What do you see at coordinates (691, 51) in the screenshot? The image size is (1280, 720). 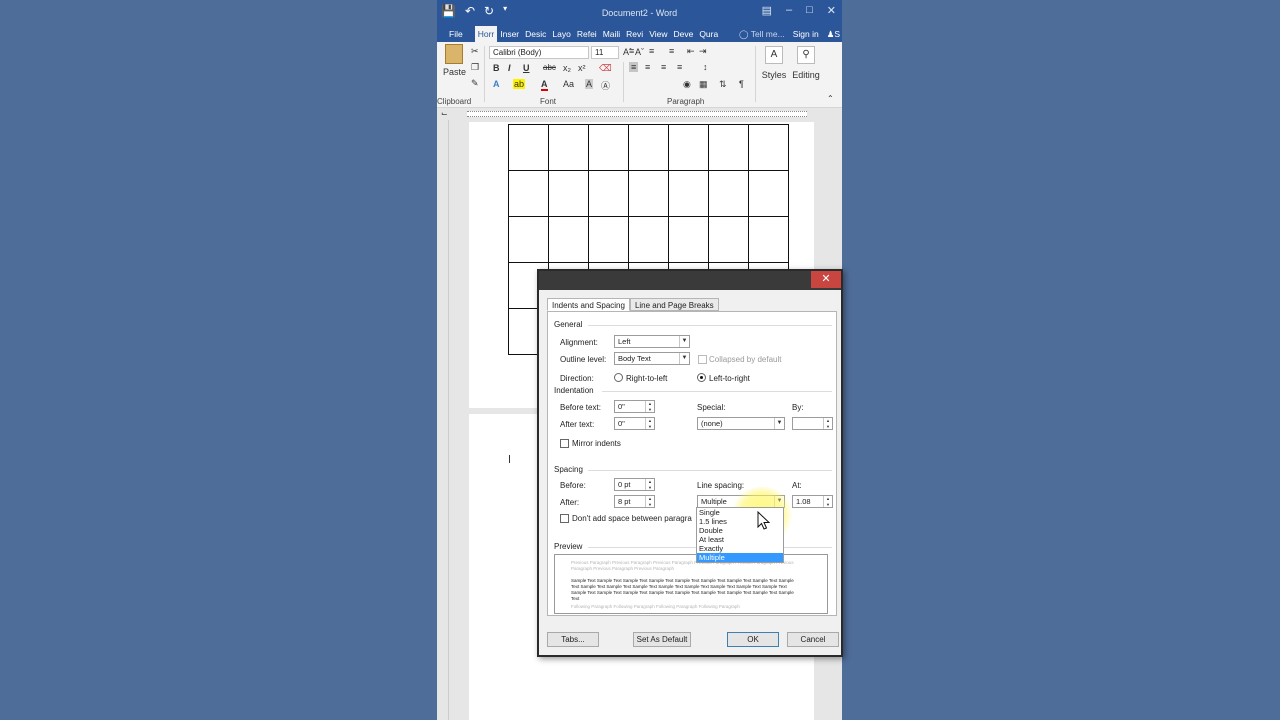 I see `decrease-indent-icon: ⇤` at bounding box center [691, 51].